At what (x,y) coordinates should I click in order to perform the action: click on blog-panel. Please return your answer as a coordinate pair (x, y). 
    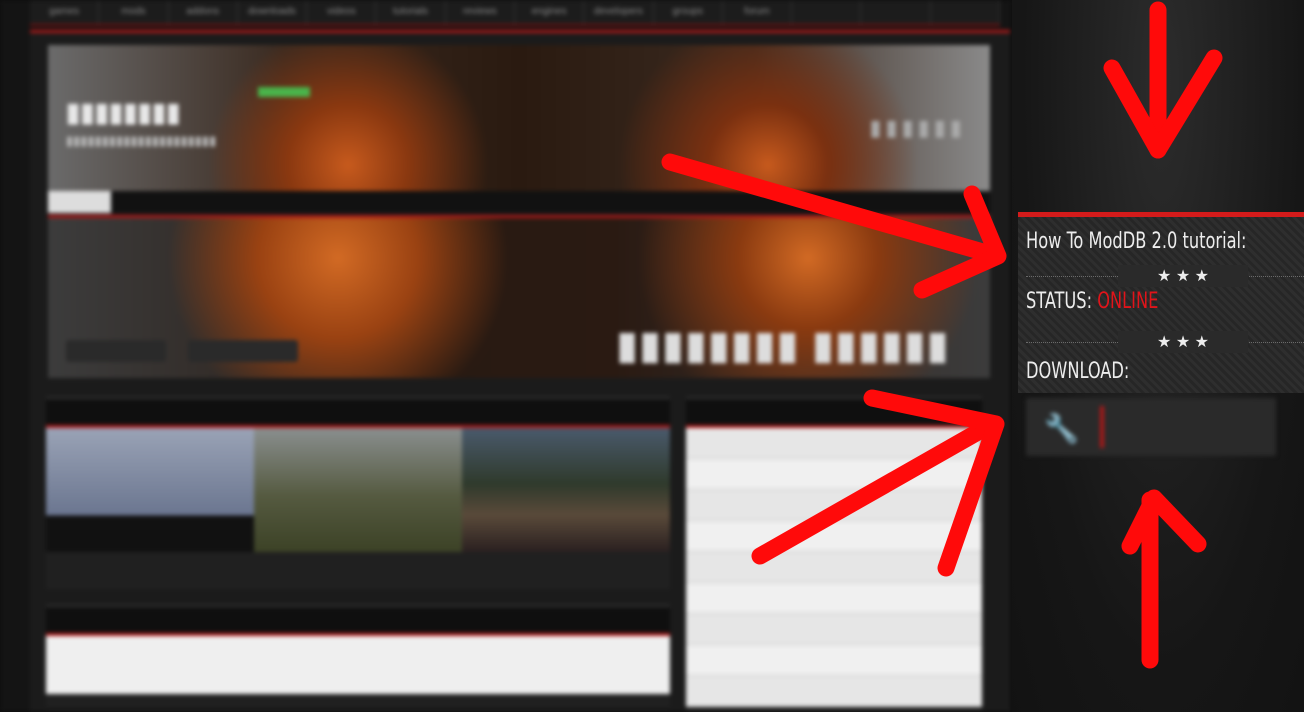
    Looking at the image, I should click on (358, 656).